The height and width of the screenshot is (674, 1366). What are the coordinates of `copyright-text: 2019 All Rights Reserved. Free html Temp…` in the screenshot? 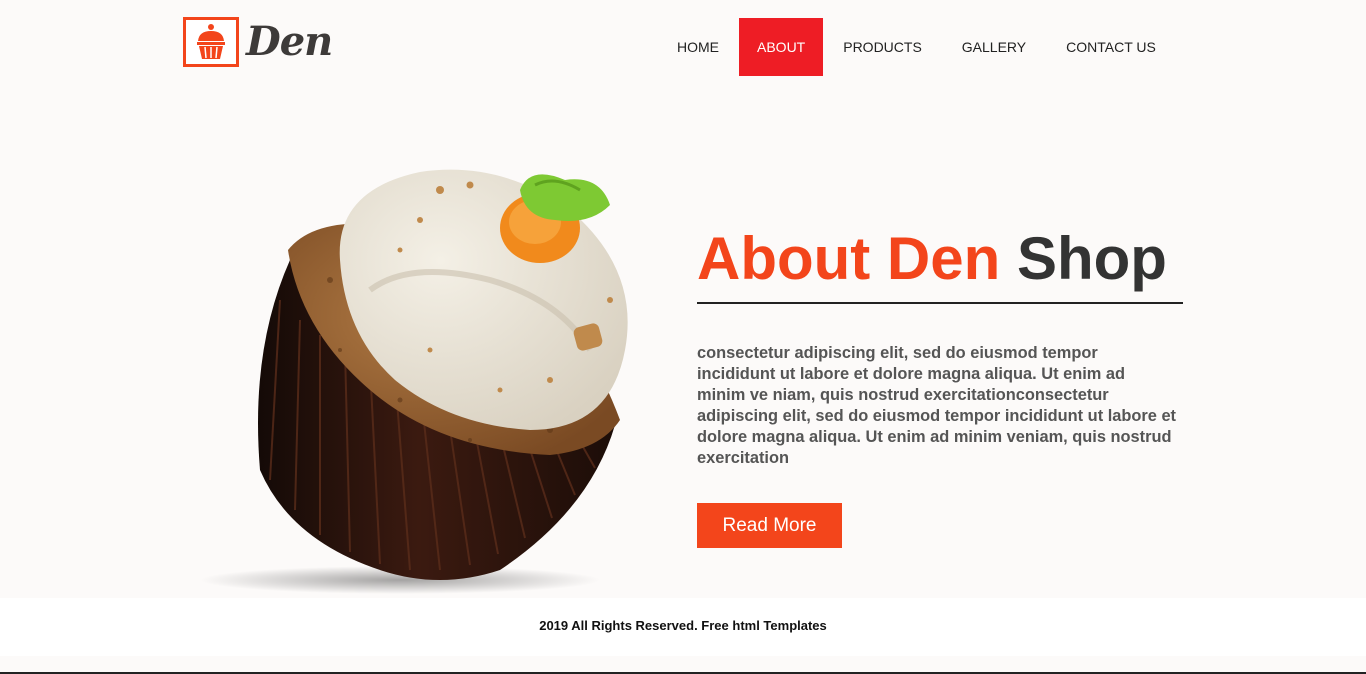 It's located at (683, 625).